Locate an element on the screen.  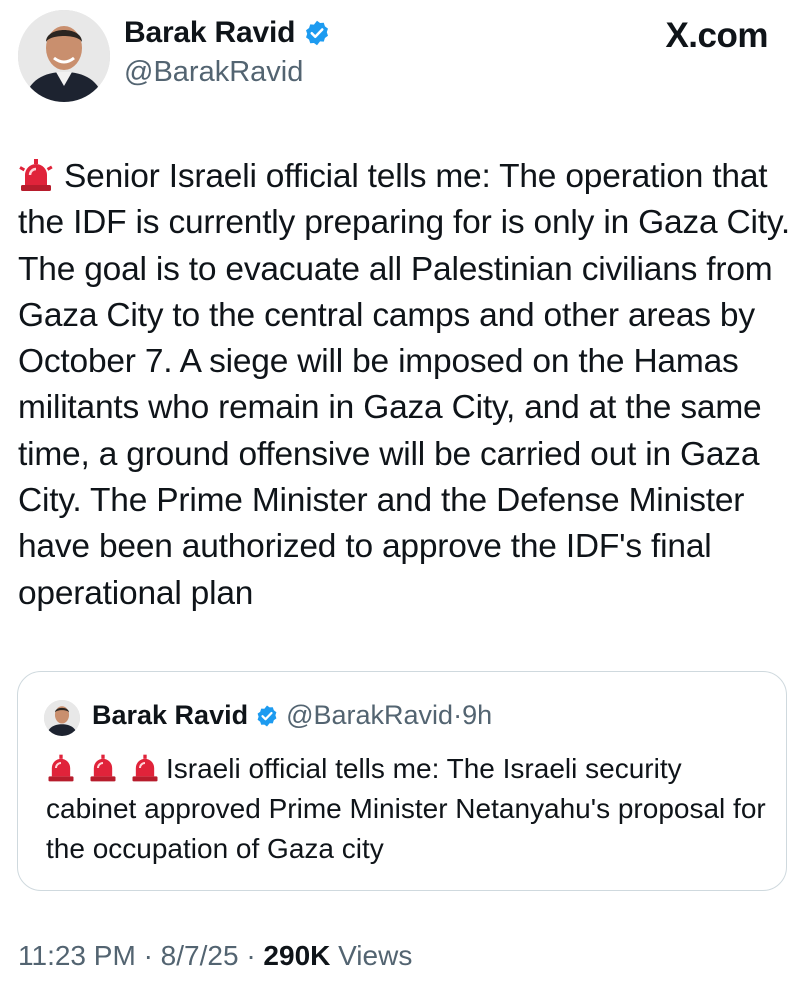
x-brand-logo: X.com is located at coordinates (716, 35).